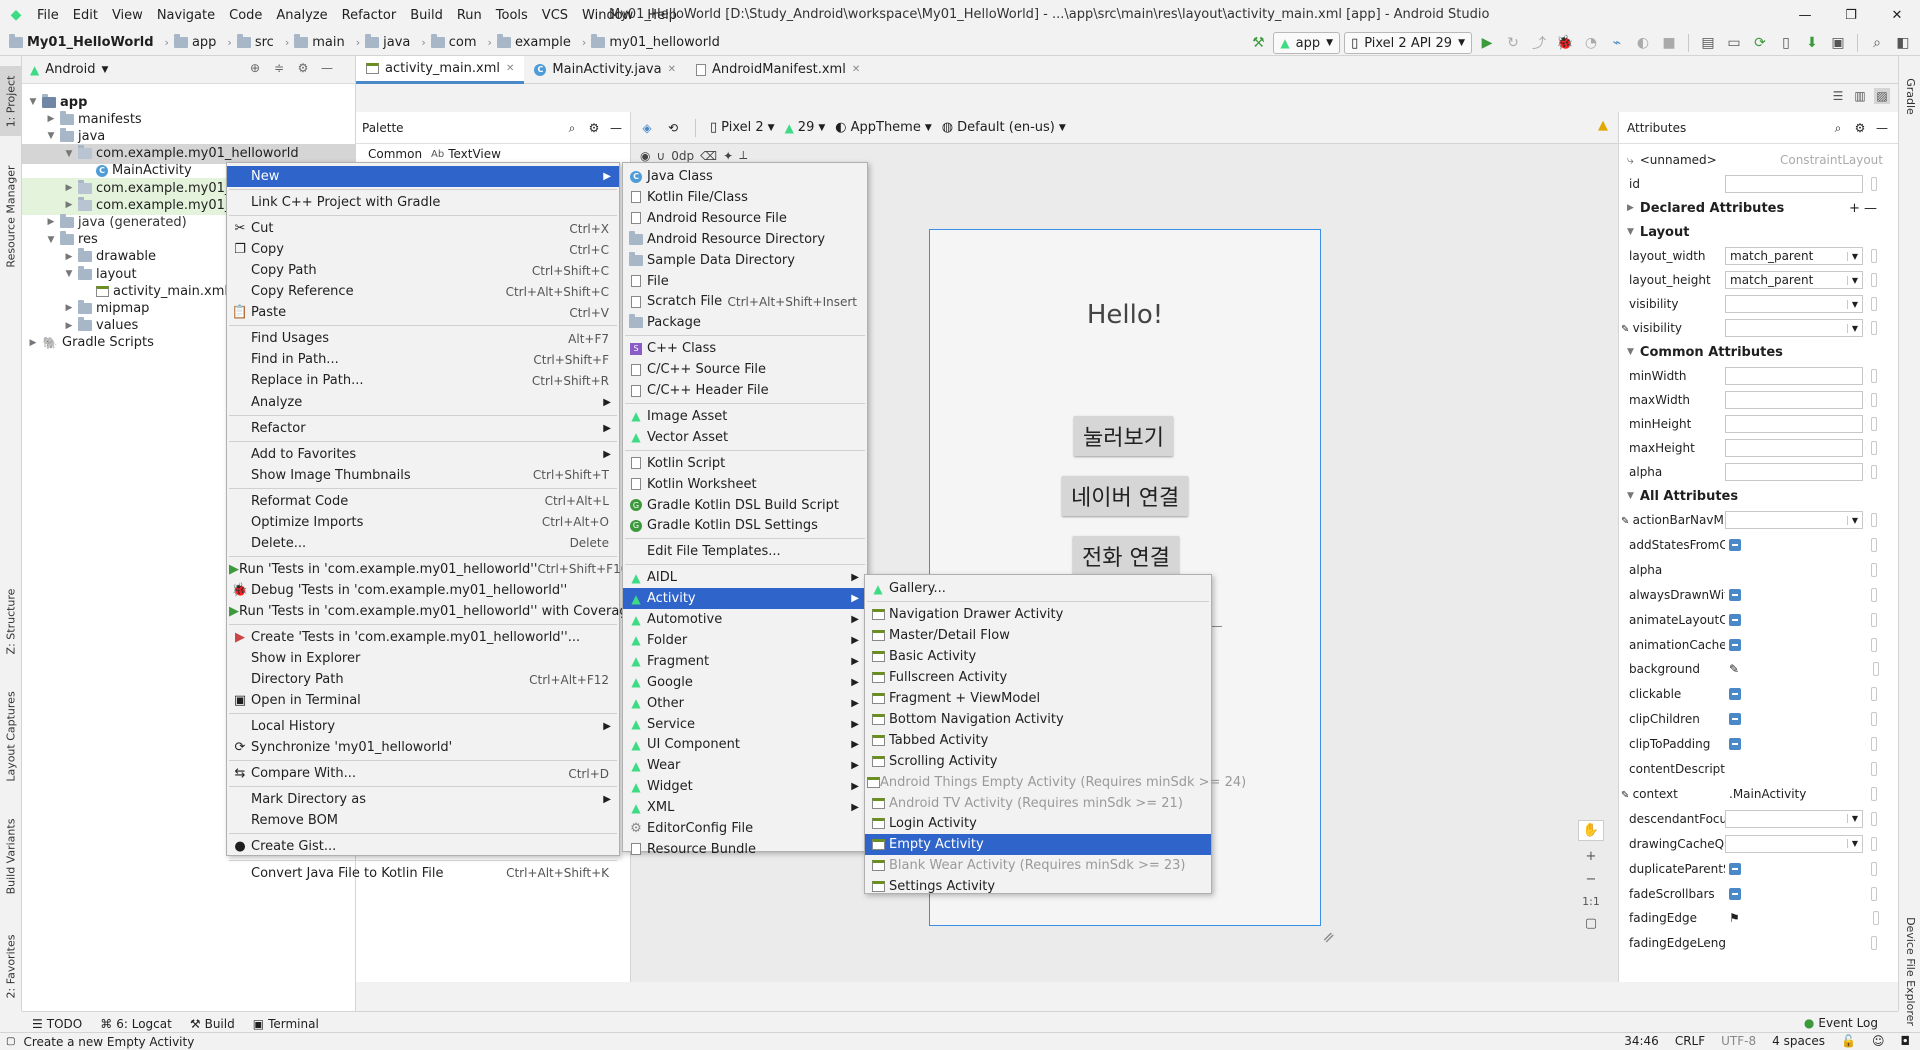  Describe the element at coordinates (1038, 740) in the screenshot. I see `activity-item-tabbed-activity: Tabbed Activity` at that location.